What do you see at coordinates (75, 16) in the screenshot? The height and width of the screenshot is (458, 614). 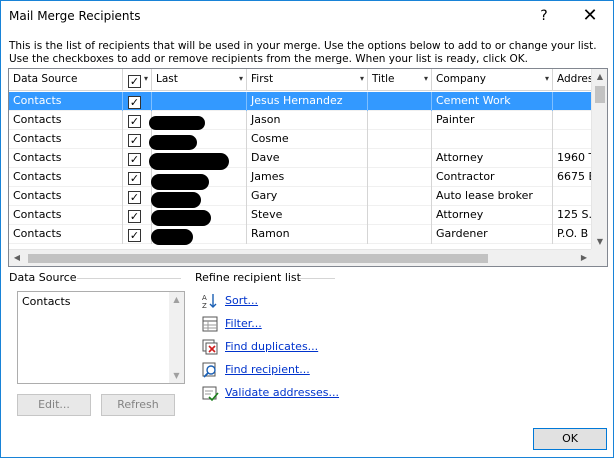 I see `window-title: Mail Merge Recipients` at bounding box center [75, 16].